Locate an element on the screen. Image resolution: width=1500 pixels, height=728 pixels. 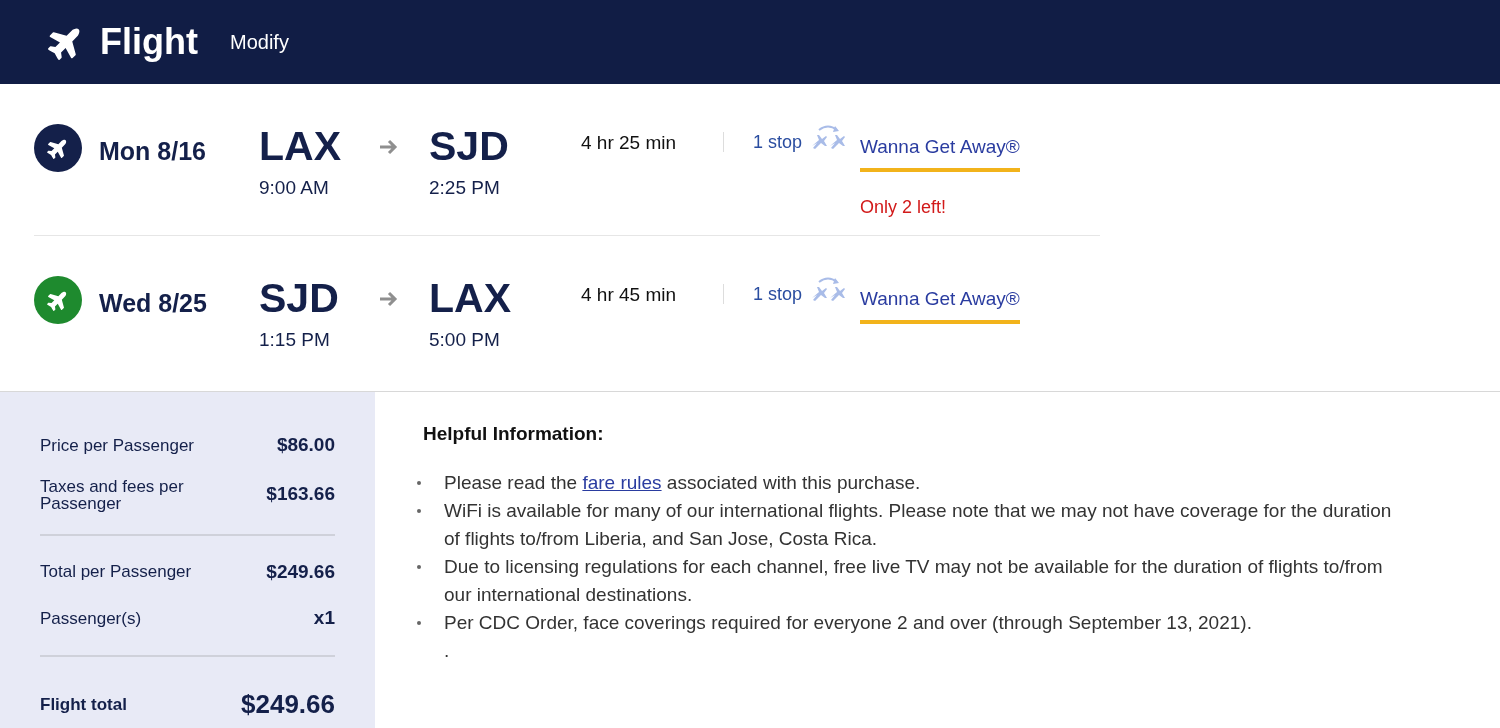
price-value: x1 is located at coordinates (324, 618).